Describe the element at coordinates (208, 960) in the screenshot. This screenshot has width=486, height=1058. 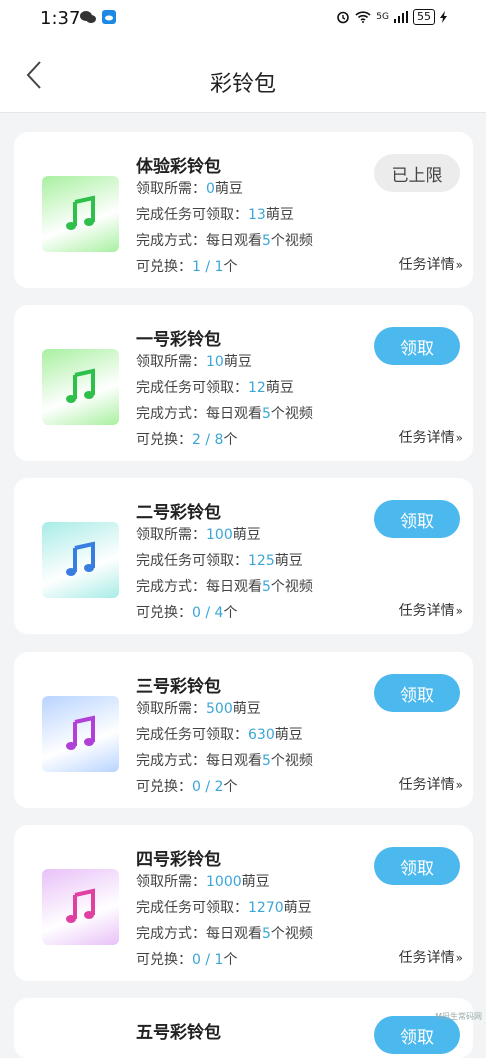
I see `exchange-value: 0 / 1` at that location.